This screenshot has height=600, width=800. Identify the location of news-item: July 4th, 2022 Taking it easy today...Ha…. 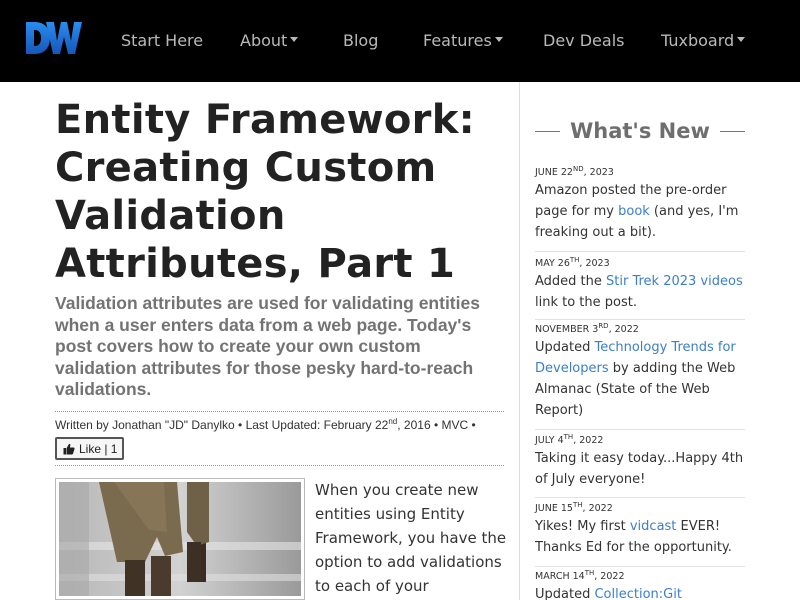
(640, 461).